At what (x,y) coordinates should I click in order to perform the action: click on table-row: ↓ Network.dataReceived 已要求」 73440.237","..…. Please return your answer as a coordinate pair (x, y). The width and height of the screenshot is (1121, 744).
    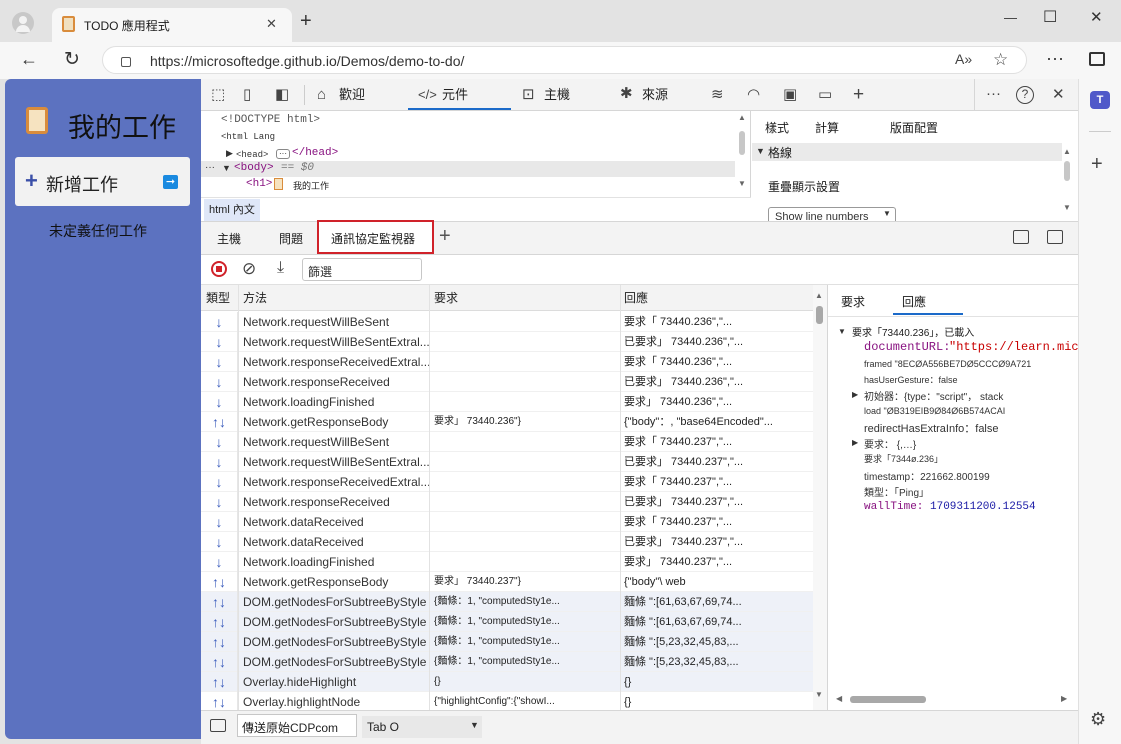
    Looking at the image, I should click on (507, 542).